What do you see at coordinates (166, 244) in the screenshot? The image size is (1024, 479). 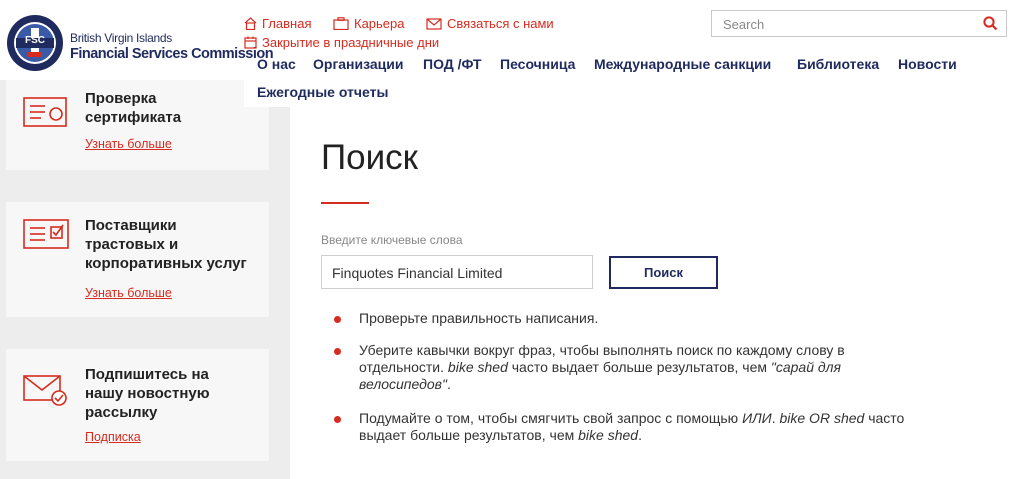 I see `card-title: Поставщики трастовых и корпоративных услуг` at bounding box center [166, 244].